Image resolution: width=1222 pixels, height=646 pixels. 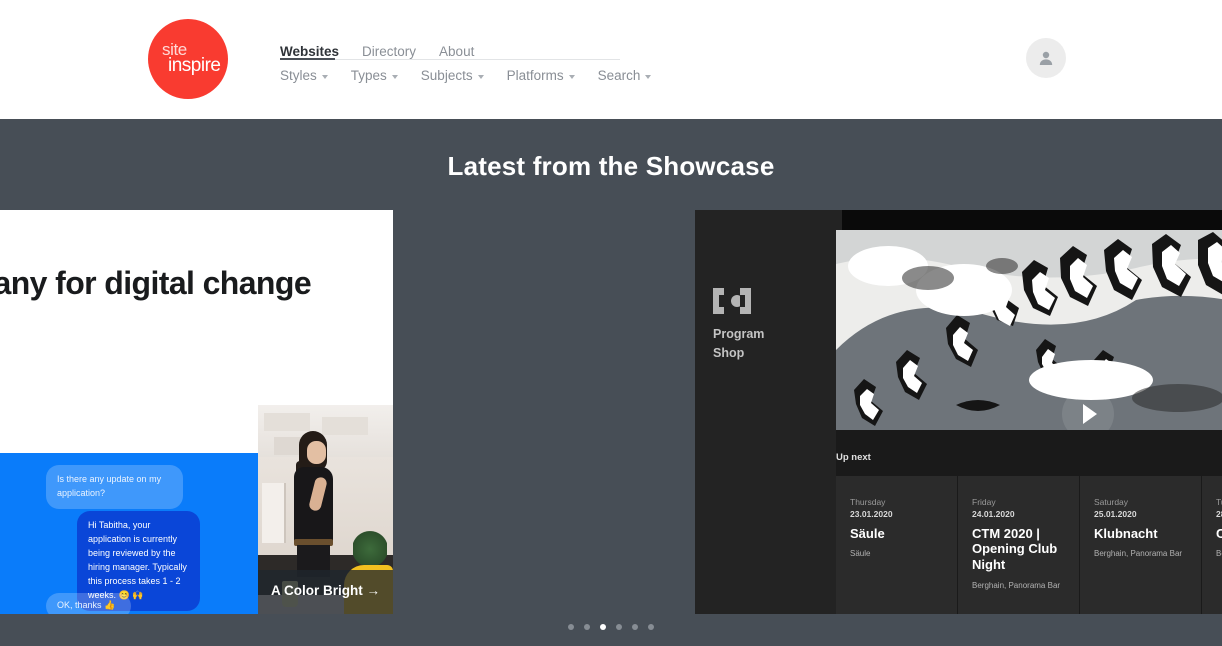 I want to click on site-logo: site inspire, so click(x=188, y=59).